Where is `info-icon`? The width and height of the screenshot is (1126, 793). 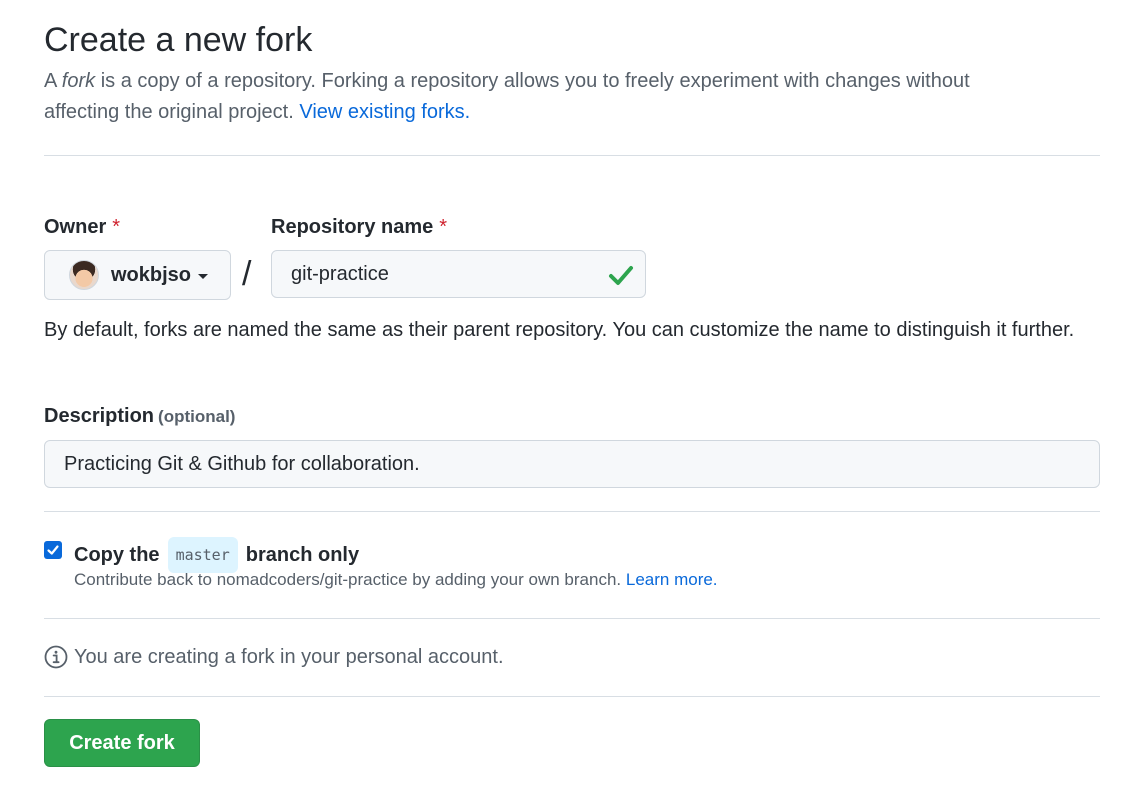
info-icon is located at coordinates (56, 657).